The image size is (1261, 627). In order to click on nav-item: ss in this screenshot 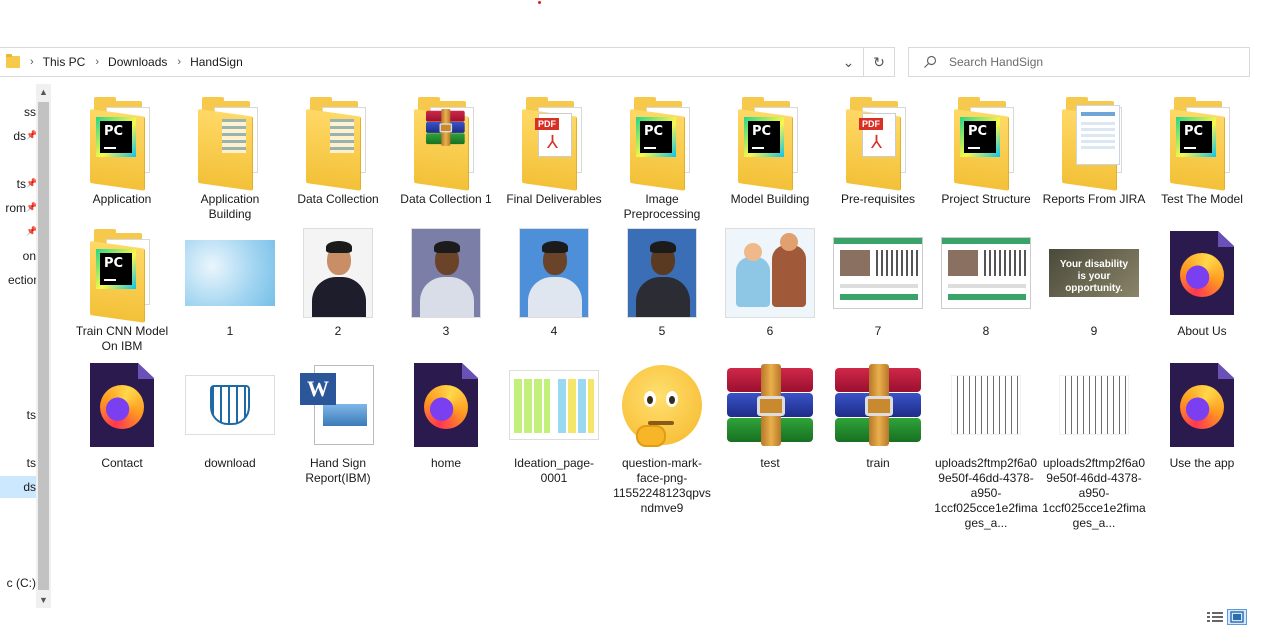, I will do `click(18, 112)`.